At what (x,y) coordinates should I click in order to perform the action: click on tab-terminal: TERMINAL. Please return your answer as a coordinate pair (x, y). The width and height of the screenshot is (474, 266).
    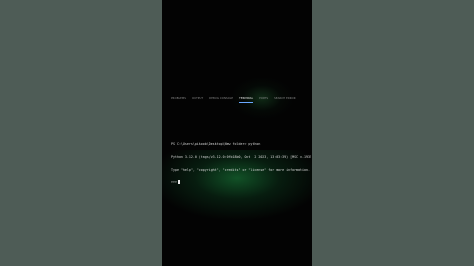
    Looking at the image, I should click on (246, 99).